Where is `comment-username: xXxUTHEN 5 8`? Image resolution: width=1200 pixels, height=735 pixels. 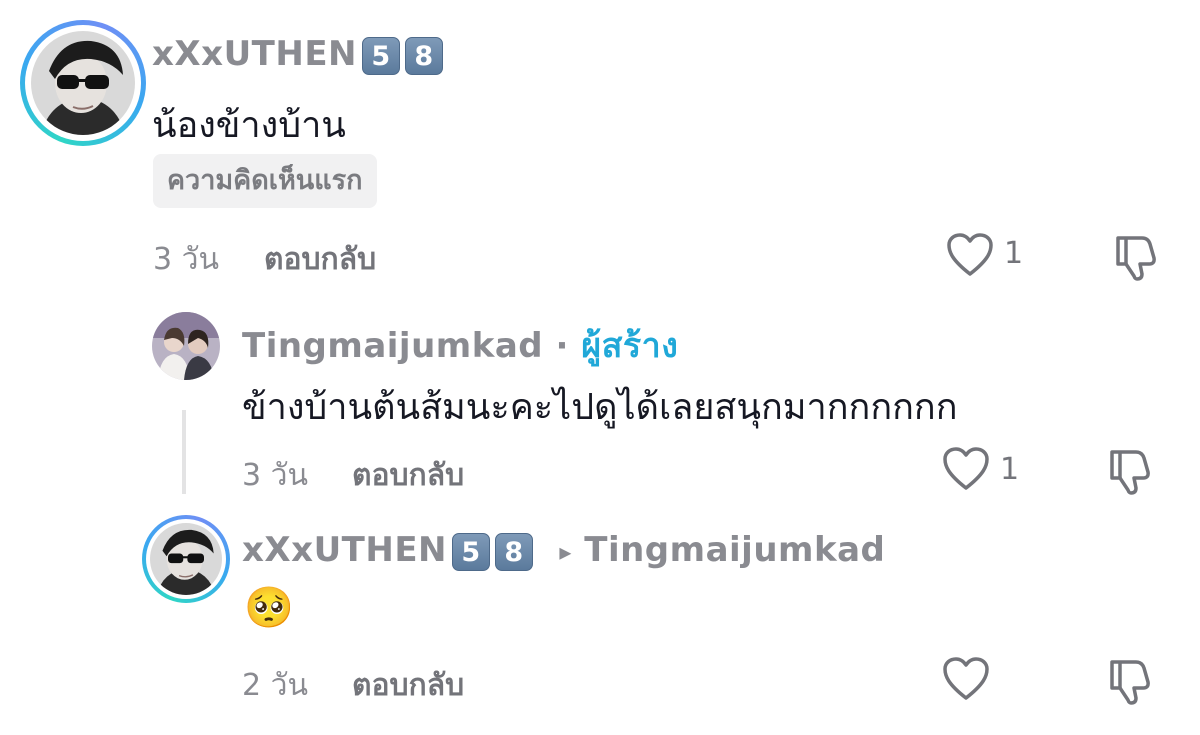 comment-username: xXxUTHEN 5 8 is located at coordinates (298, 54).